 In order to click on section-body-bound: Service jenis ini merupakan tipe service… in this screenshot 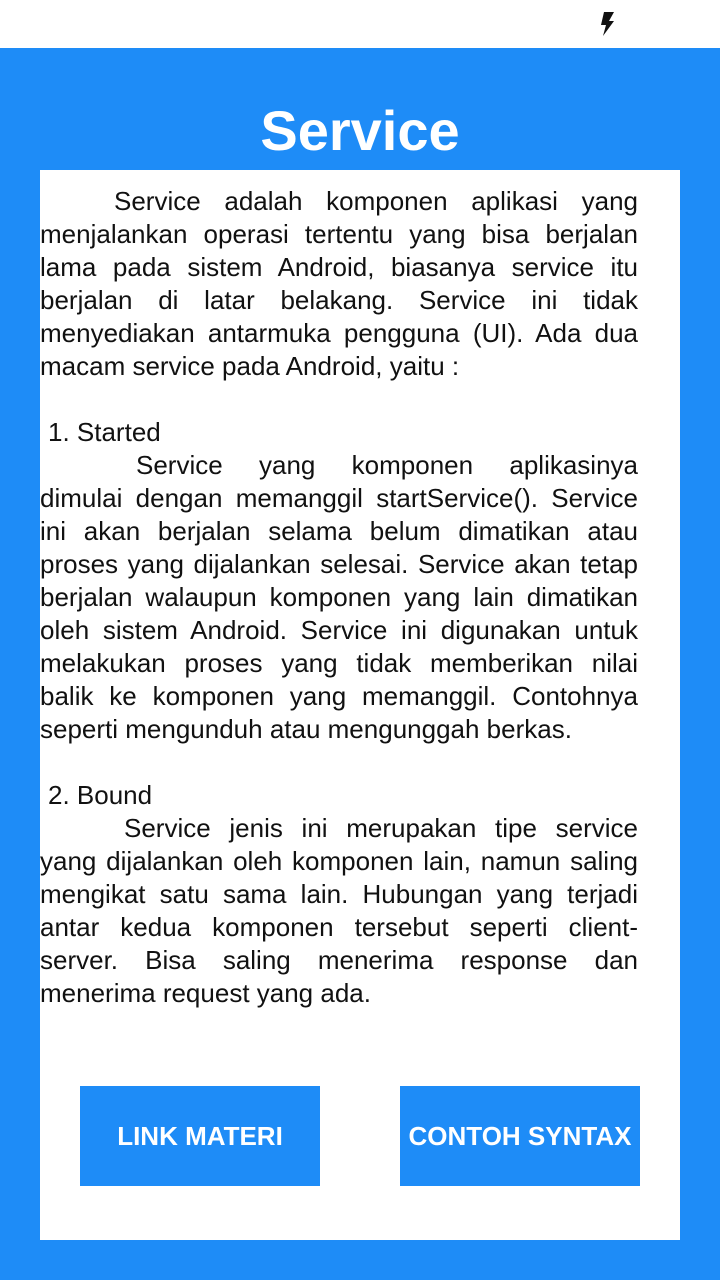, I will do `click(339, 910)`.